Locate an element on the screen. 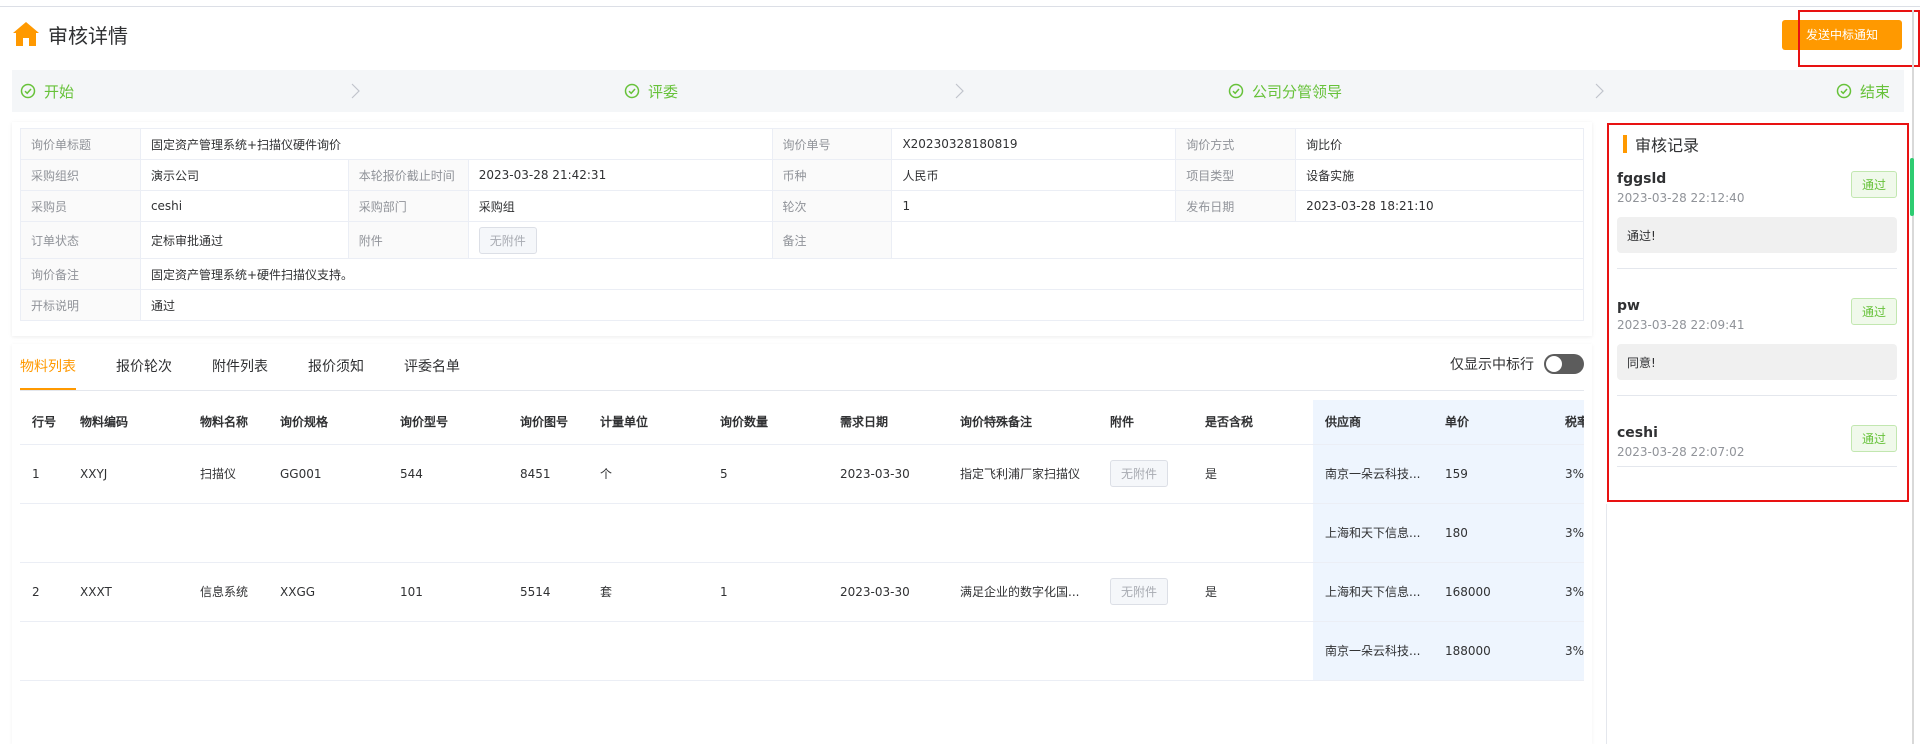 This screenshot has height=744, width=1920. audit-title-text: 审核记录 is located at coordinates (1667, 145).